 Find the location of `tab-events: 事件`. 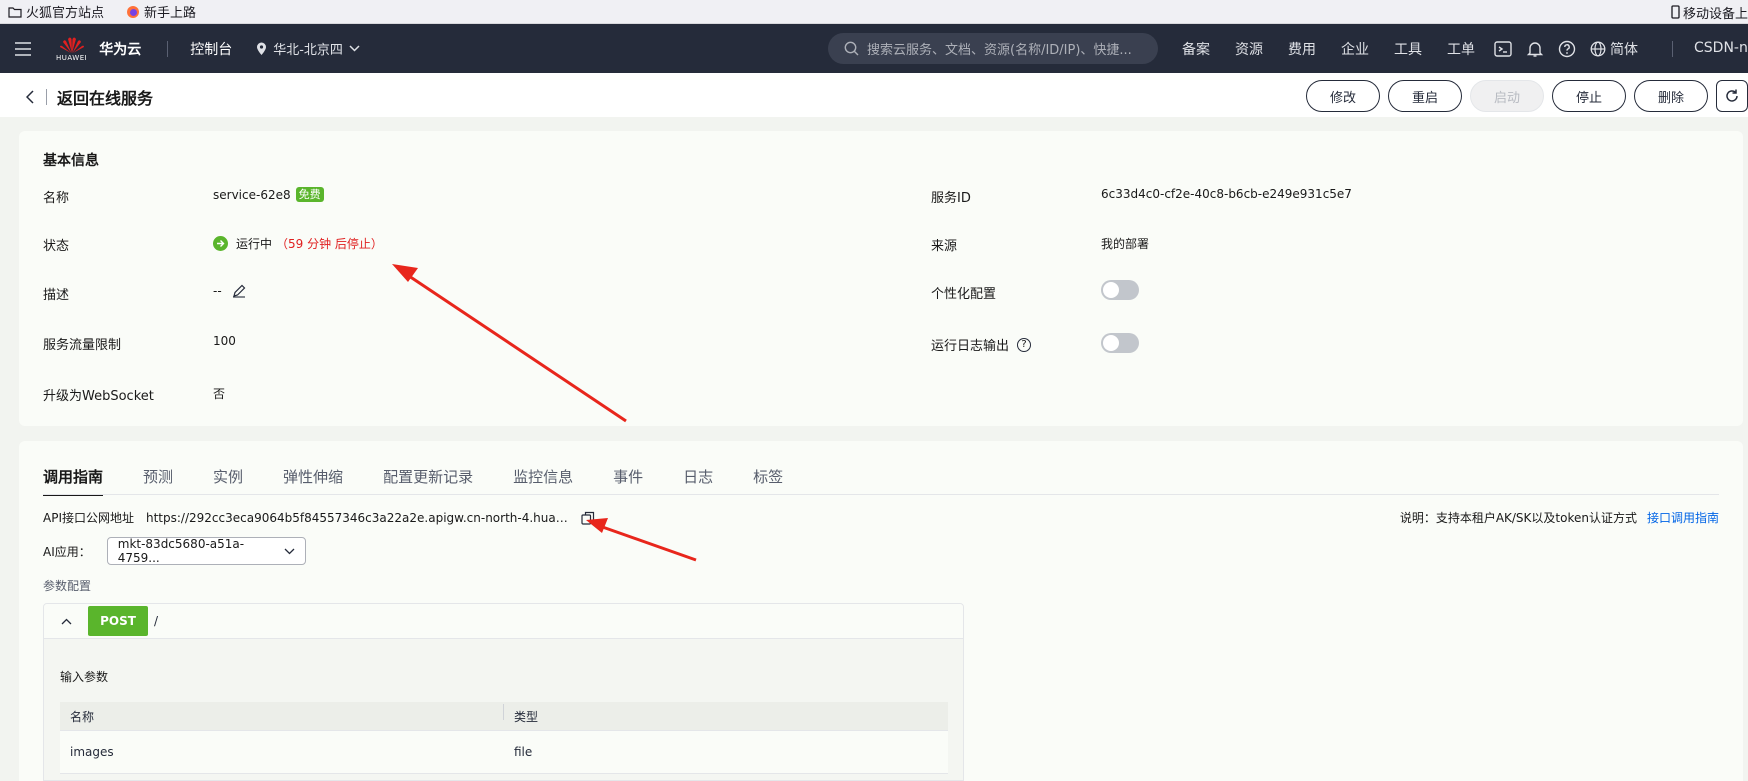

tab-events: 事件 is located at coordinates (628, 481).